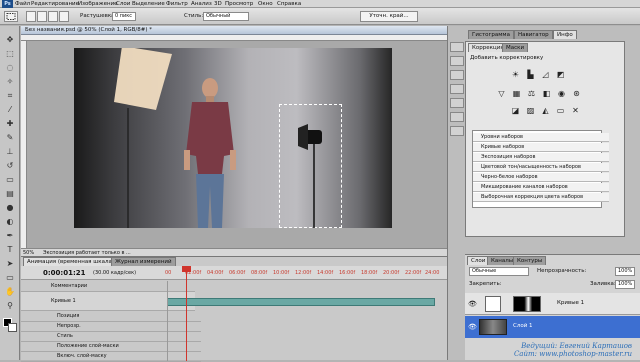 This screenshot has width=640, height=362. Describe the element at coordinates (515, 75) in the screenshot. I see `brightness-contrast-icon: ☀` at that location.